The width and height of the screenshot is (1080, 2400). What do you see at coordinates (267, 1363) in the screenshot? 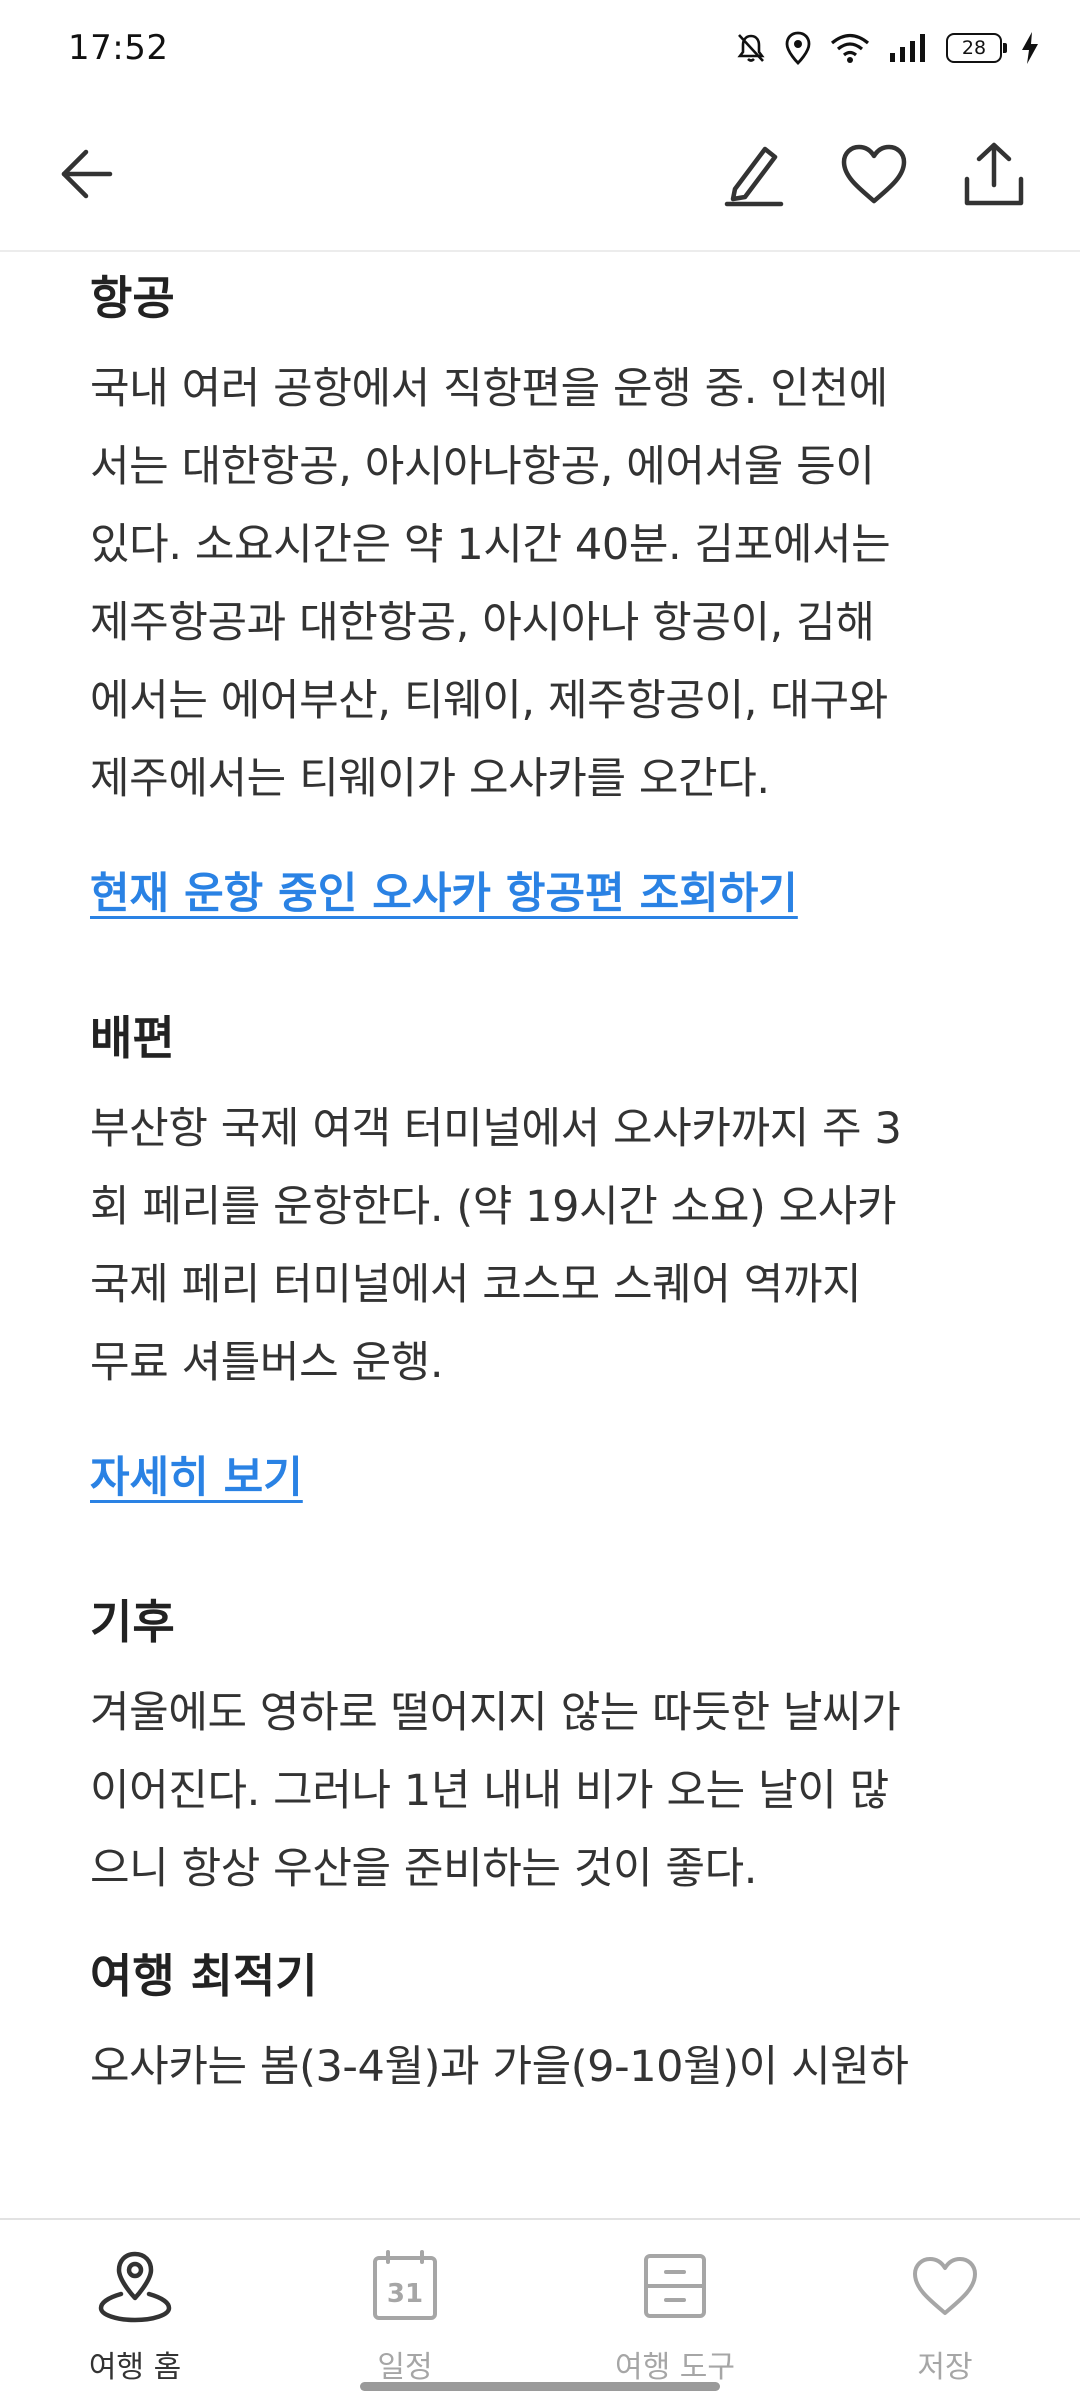
I see `body-line: 무료 셔틀버스 운행.` at bounding box center [267, 1363].